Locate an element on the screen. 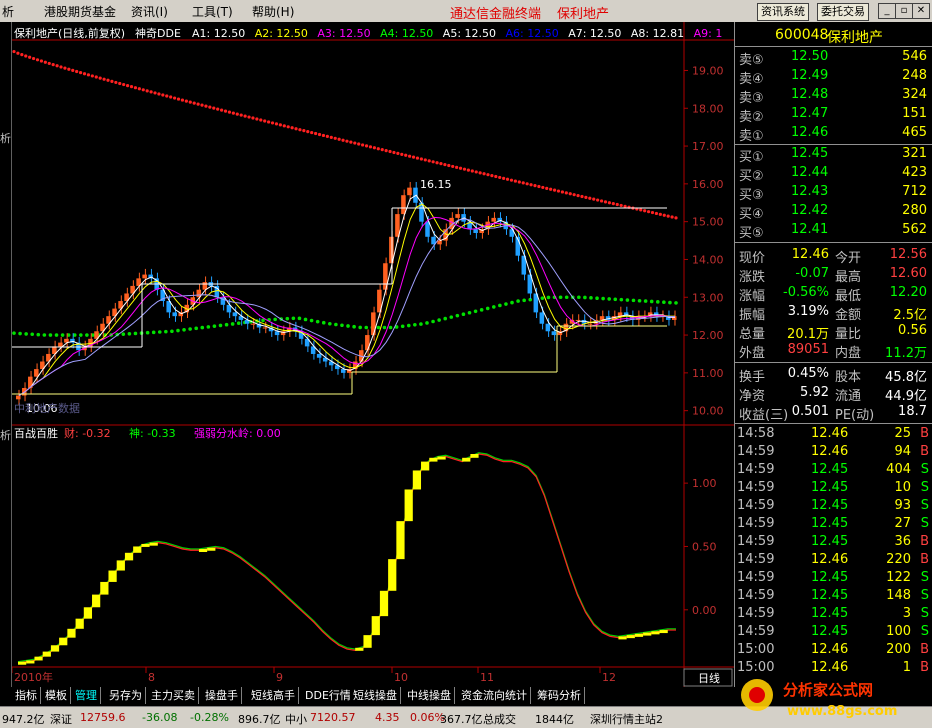 This screenshot has width=932, height=728. menu-item-futures: 港股期货基金 is located at coordinates (80, 11).